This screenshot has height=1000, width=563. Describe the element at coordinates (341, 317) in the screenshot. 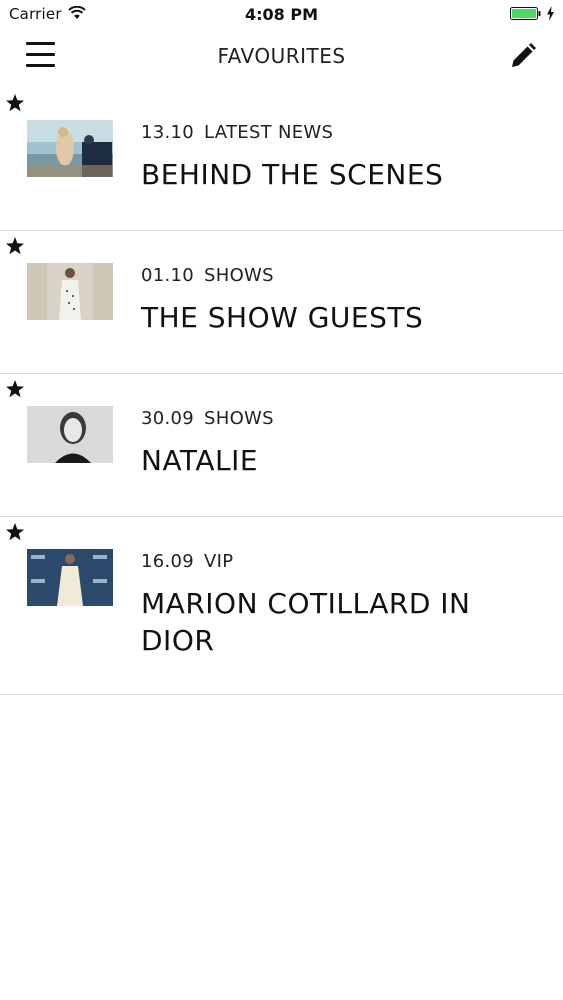

I see `item-title: THE SHOW GUESTS` at that location.